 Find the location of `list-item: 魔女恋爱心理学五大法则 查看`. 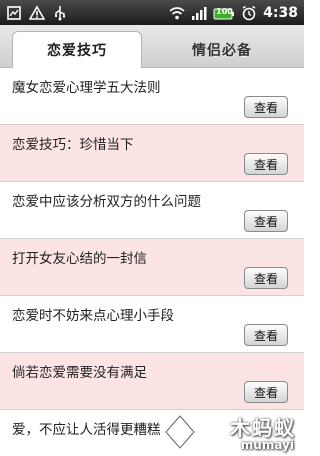

list-item: 魔女恋爱心理学五大法则 查看 is located at coordinates (152, 96).